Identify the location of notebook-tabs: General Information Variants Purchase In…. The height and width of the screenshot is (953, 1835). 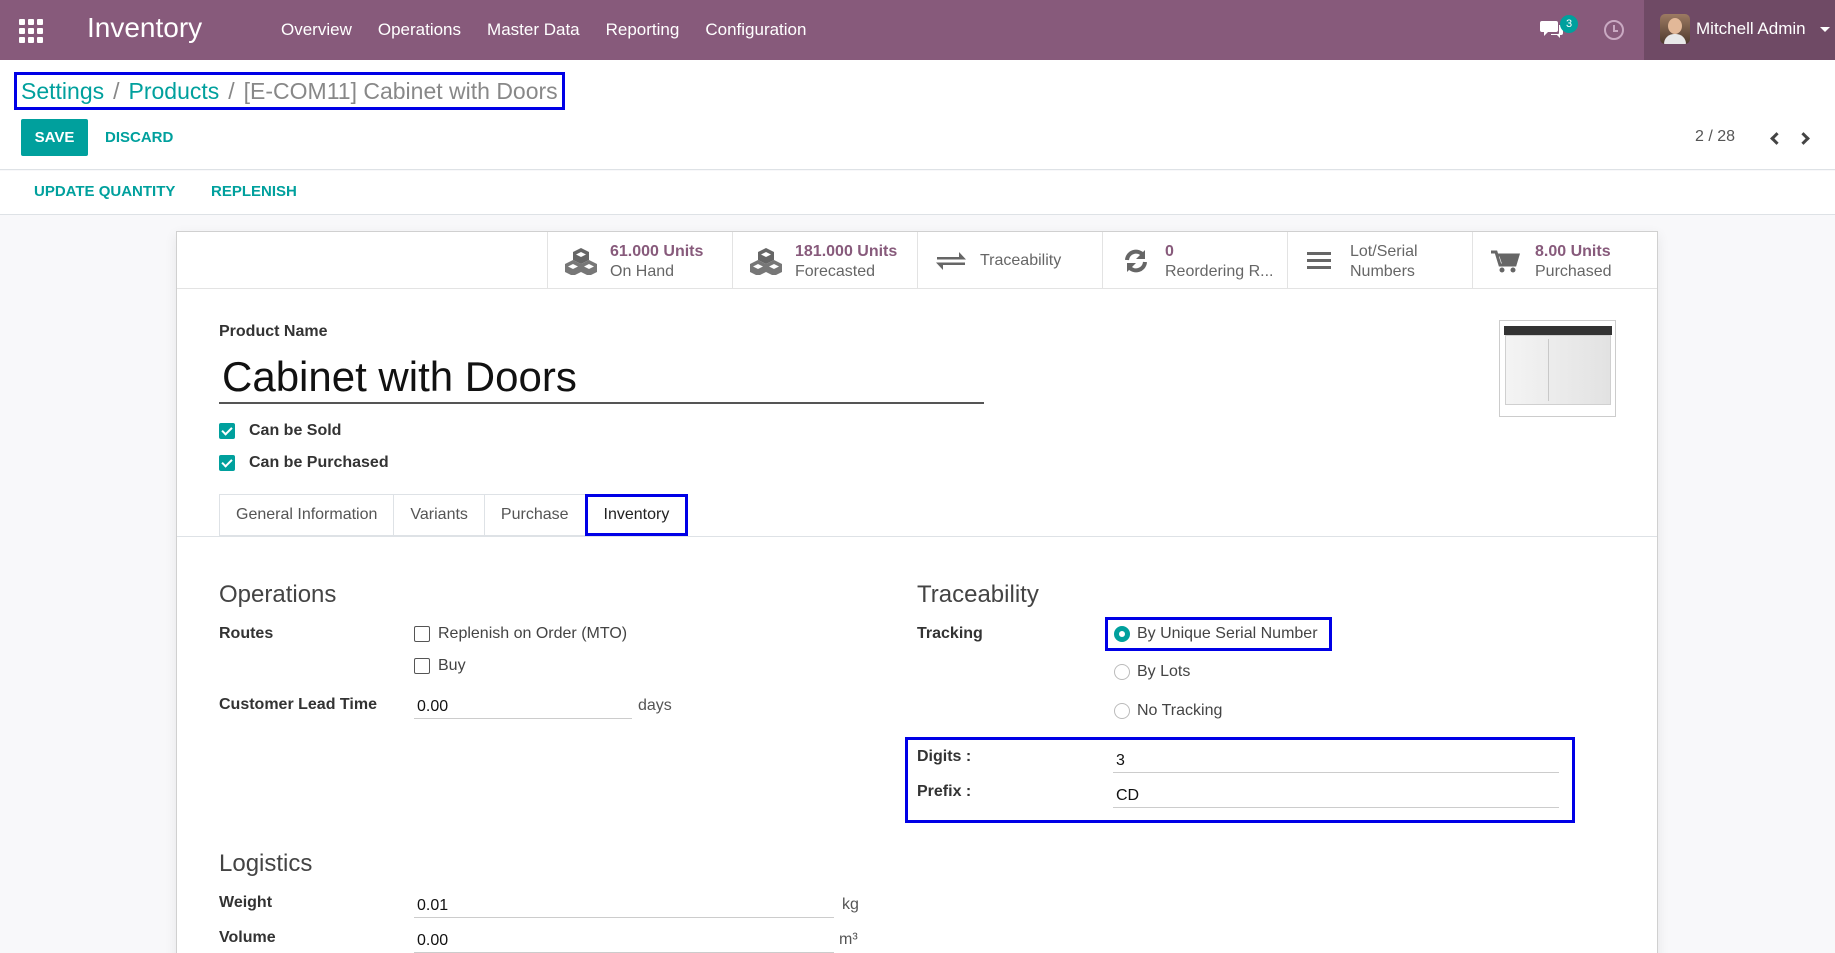
(454, 515).